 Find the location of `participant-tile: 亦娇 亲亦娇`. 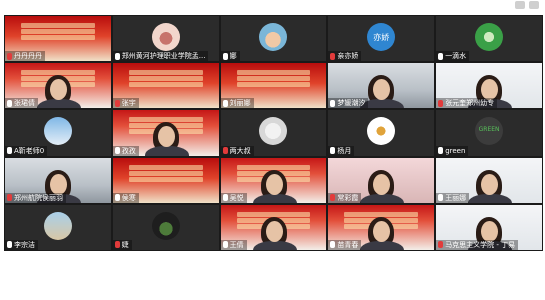

participant-tile: 亦娇 亲亦娇 is located at coordinates (381, 39).